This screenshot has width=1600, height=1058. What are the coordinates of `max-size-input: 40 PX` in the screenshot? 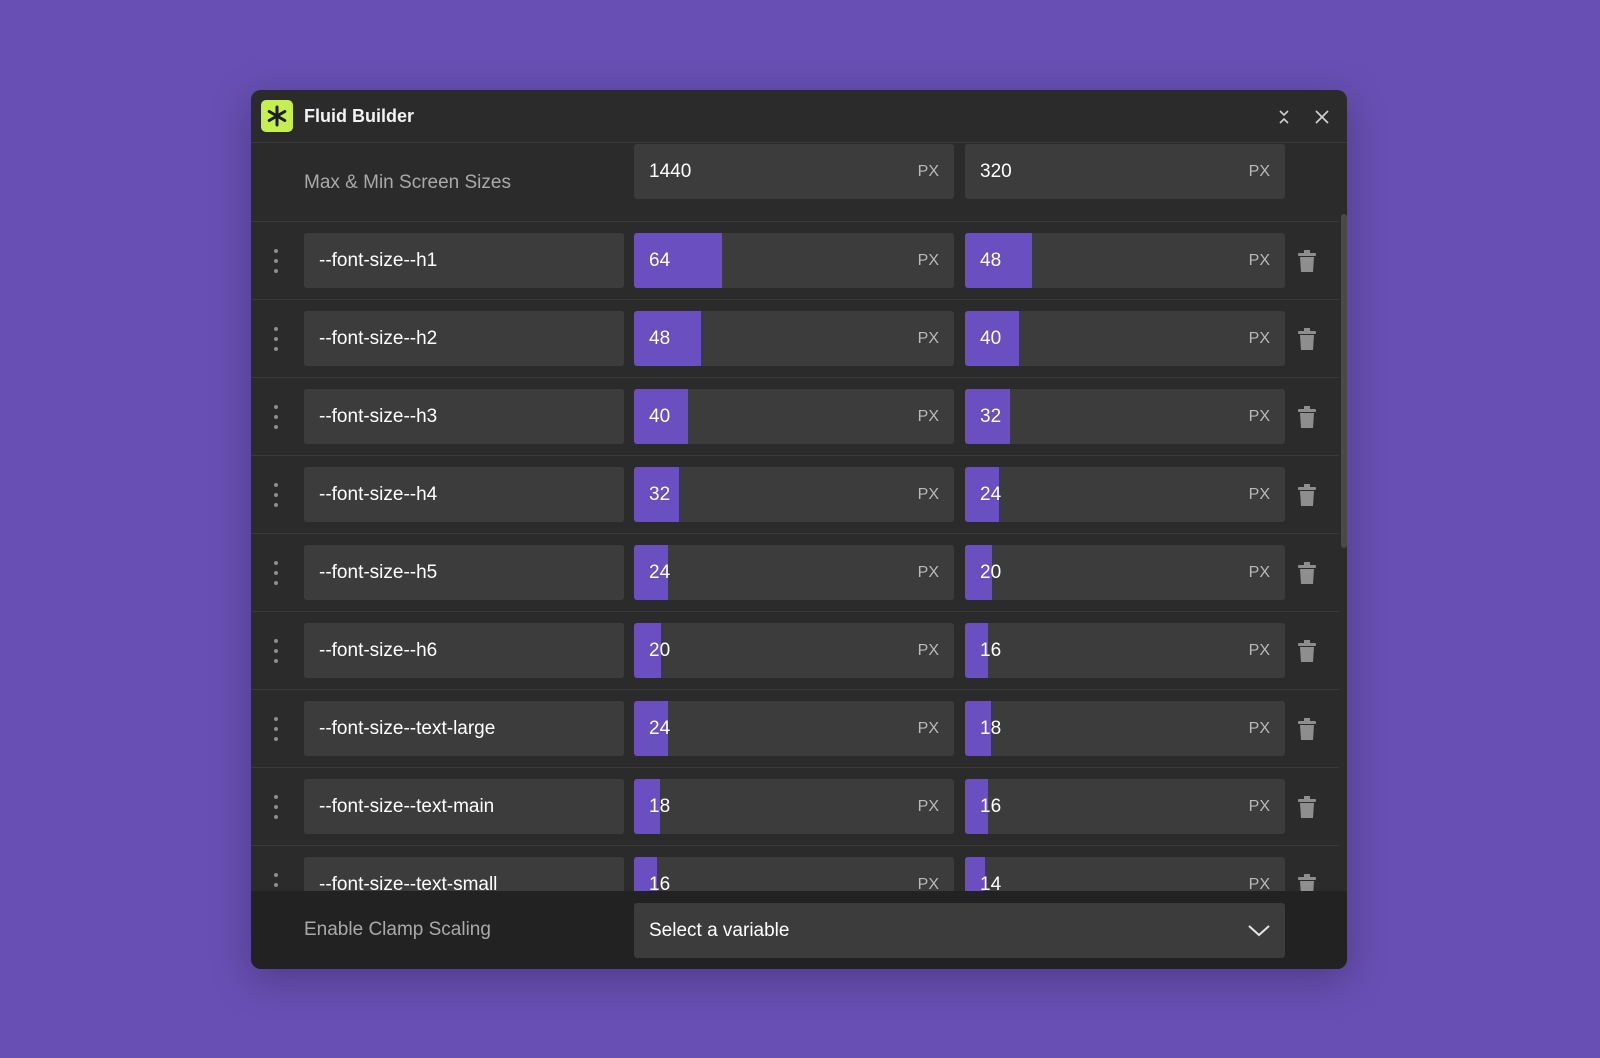 It's located at (794, 416).